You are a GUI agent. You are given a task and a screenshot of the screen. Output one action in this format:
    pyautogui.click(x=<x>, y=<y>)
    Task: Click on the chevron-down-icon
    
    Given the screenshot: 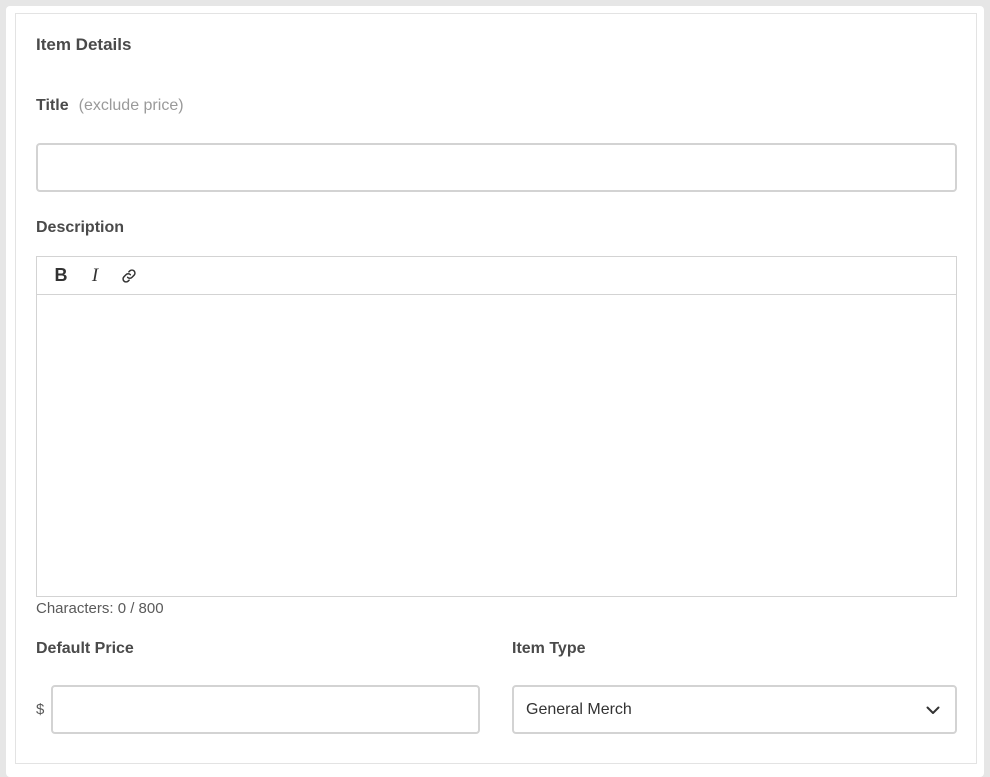 What is the action you would take?
    pyautogui.click(x=933, y=710)
    